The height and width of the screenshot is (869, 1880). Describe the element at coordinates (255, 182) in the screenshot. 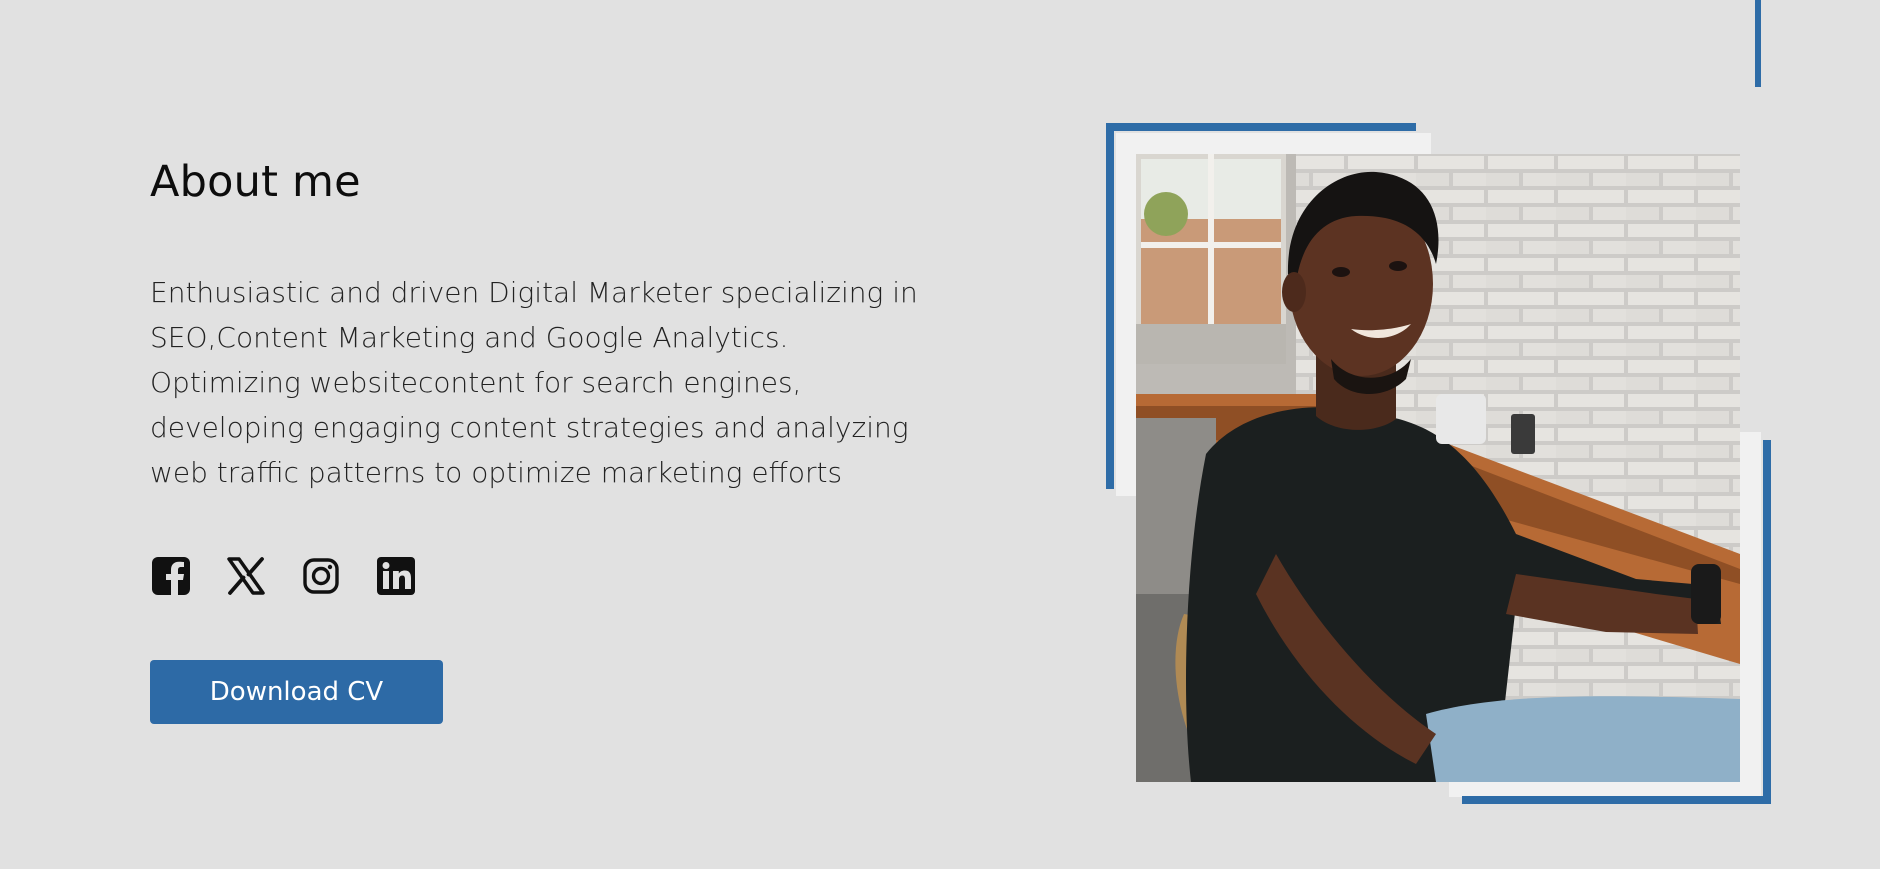

I see `about-title: About me` at that location.